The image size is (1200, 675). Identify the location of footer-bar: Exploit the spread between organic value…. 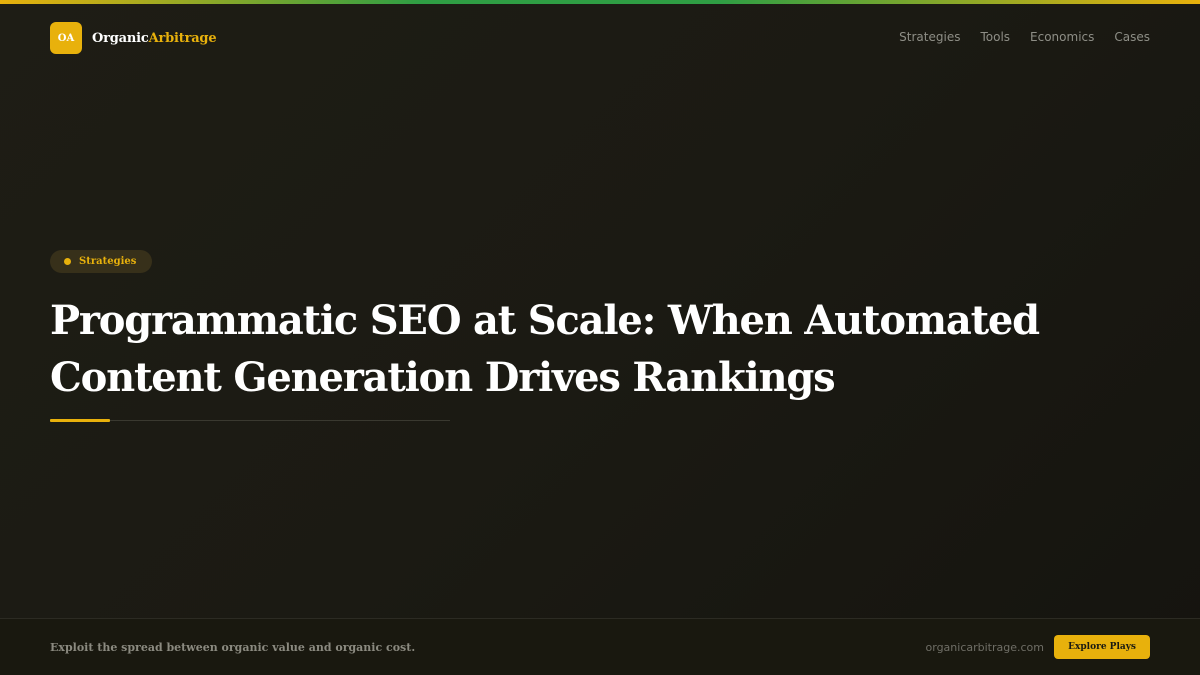
(600, 646).